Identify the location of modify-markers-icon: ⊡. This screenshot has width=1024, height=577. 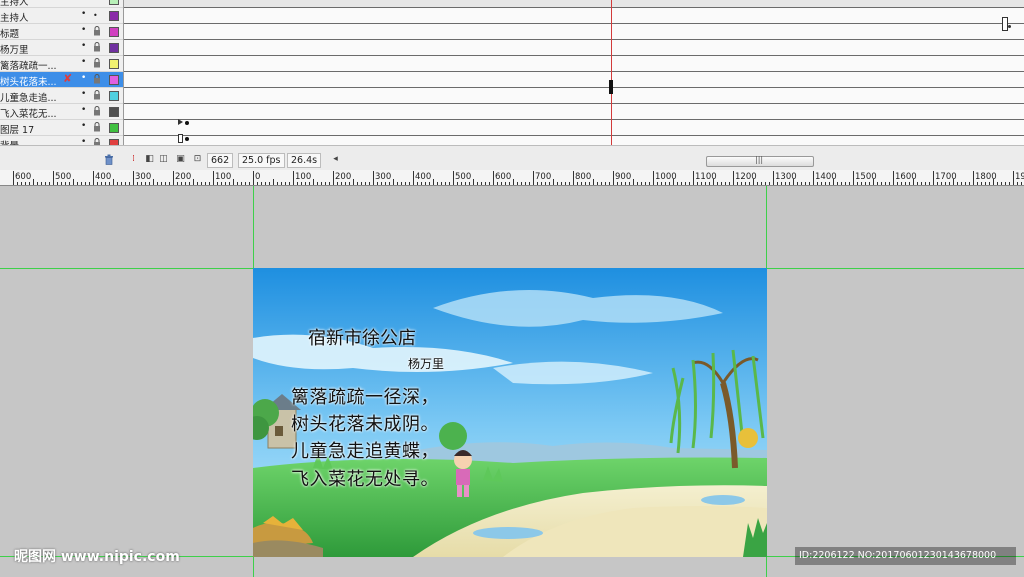
(197, 159).